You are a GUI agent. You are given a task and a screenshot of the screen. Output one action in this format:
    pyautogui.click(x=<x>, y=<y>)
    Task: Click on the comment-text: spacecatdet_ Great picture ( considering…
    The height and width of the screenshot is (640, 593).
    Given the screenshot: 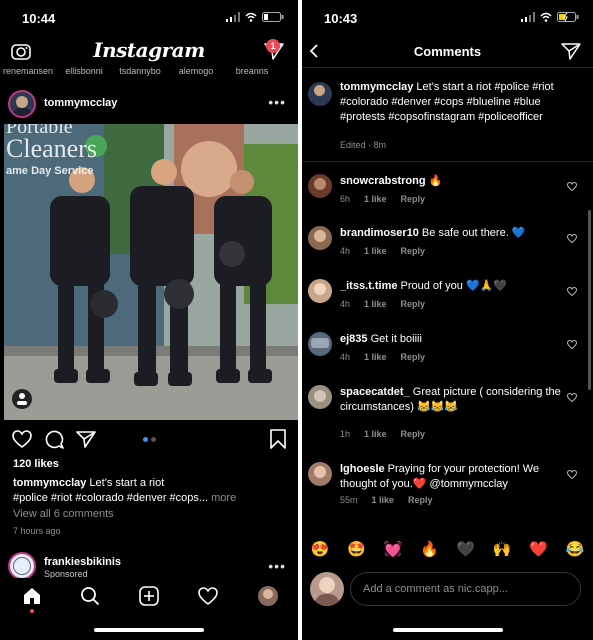 What is the action you would take?
    pyautogui.click(x=450, y=399)
    